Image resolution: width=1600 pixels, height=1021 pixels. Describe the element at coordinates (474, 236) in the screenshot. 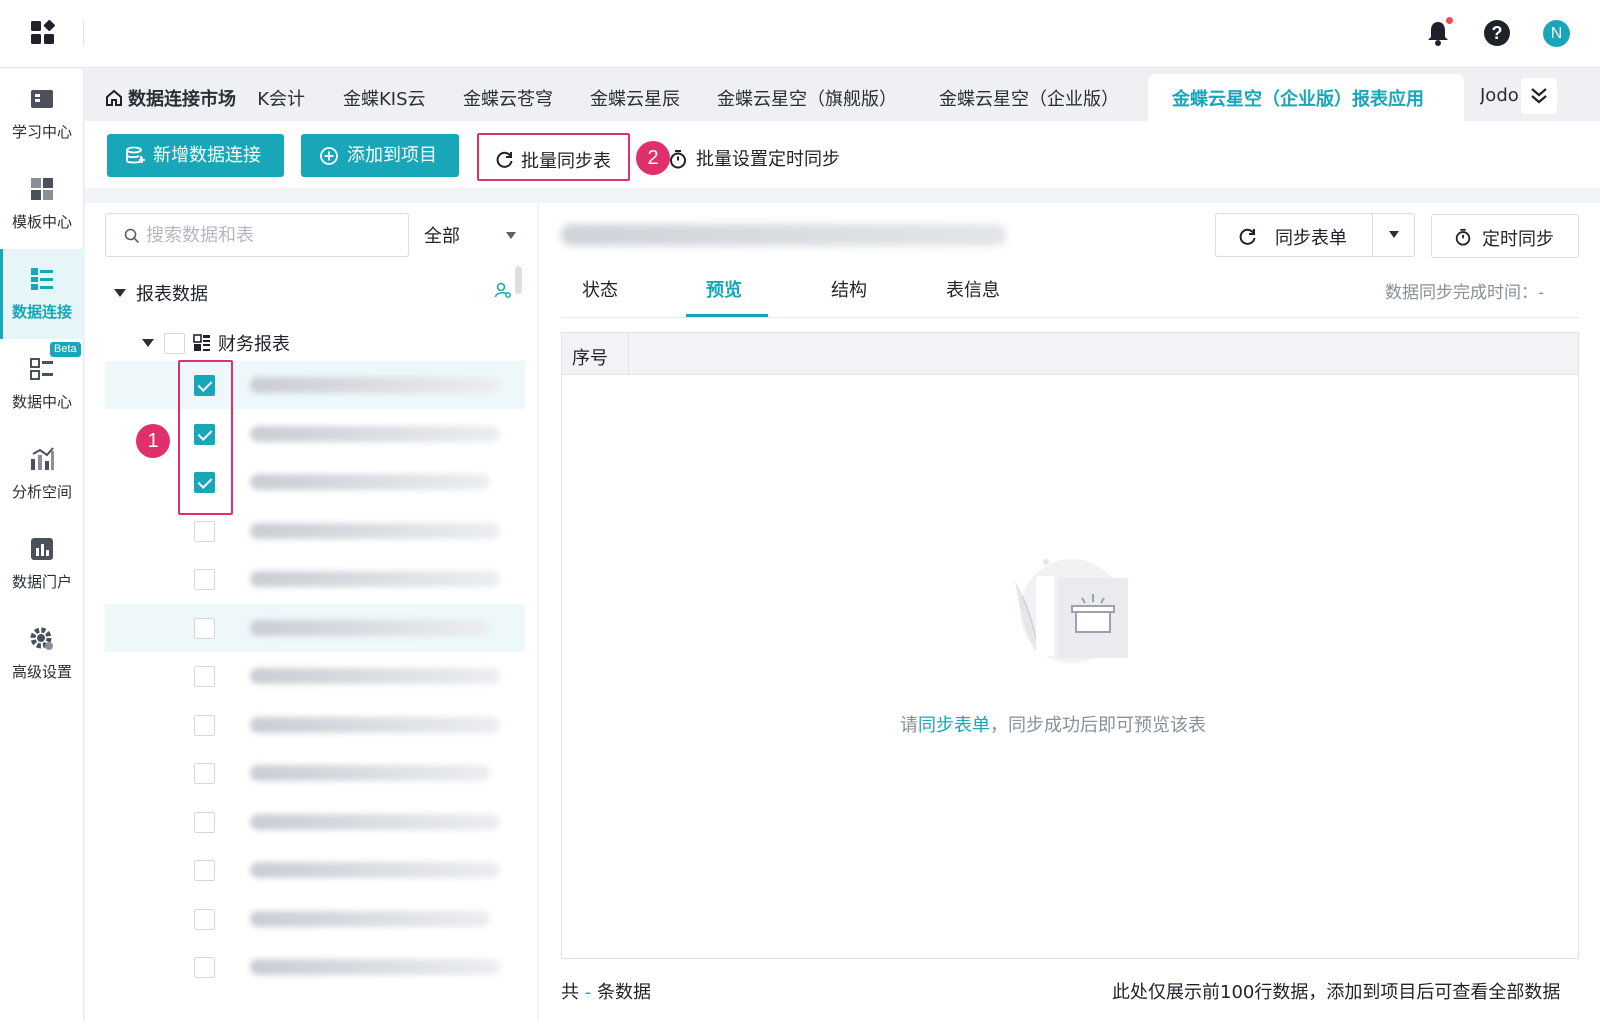

I see `filter-select: 全部` at that location.